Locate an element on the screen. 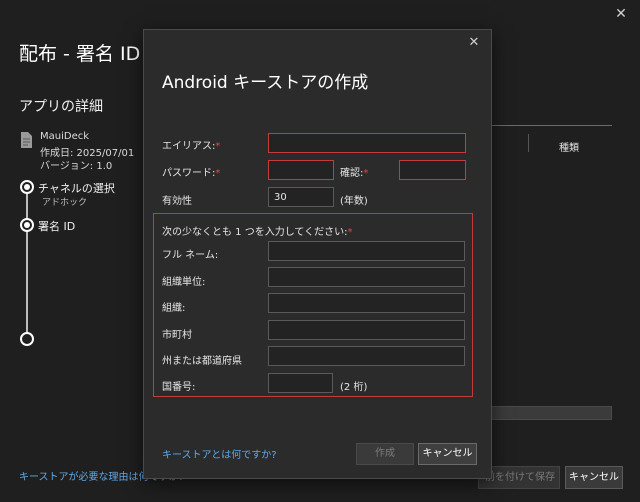  full-name-input is located at coordinates (366, 251).